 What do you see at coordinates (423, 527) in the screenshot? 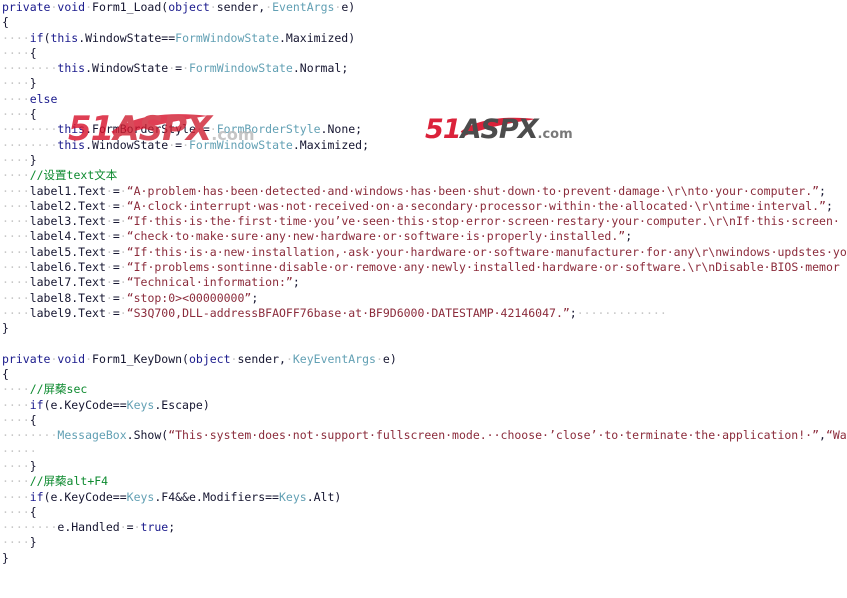
I see `code-line: ········e.Handled·=·true;` at bounding box center [423, 527].